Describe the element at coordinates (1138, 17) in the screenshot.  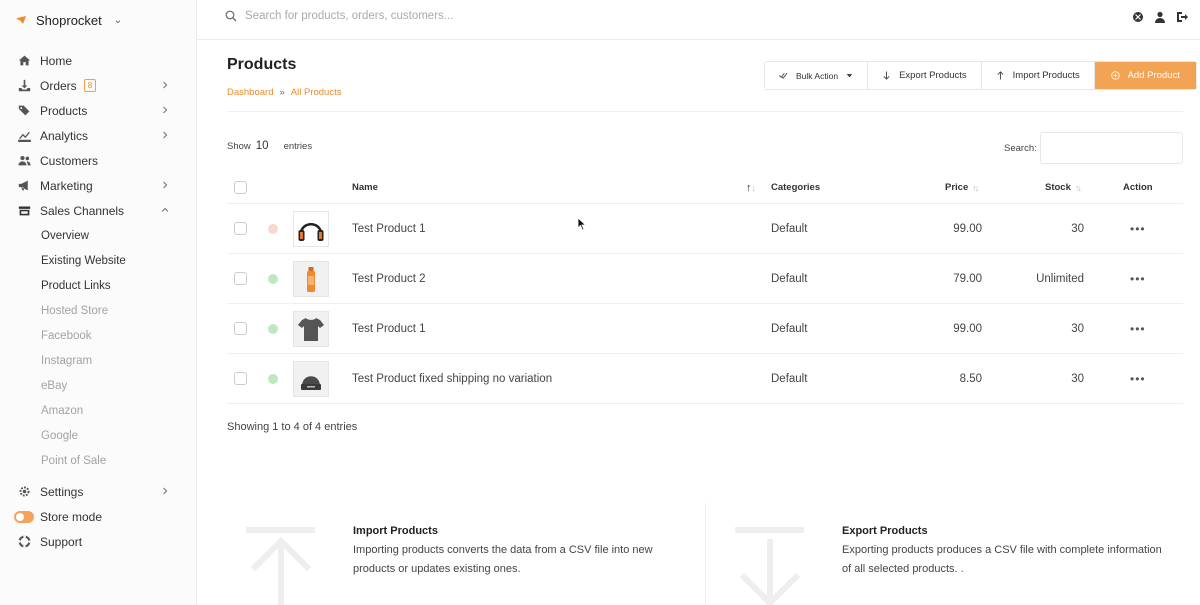
I see `help-icon` at that location.